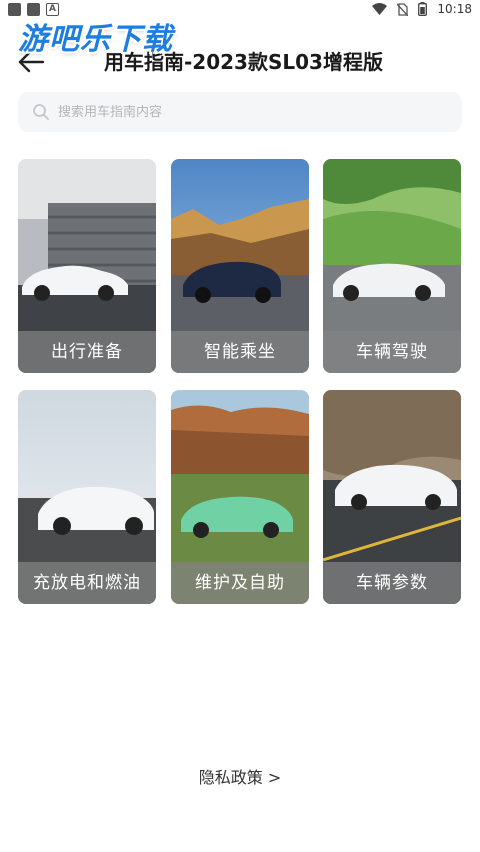  I want to click on category-label: 车辆参数, so click(392, 583).